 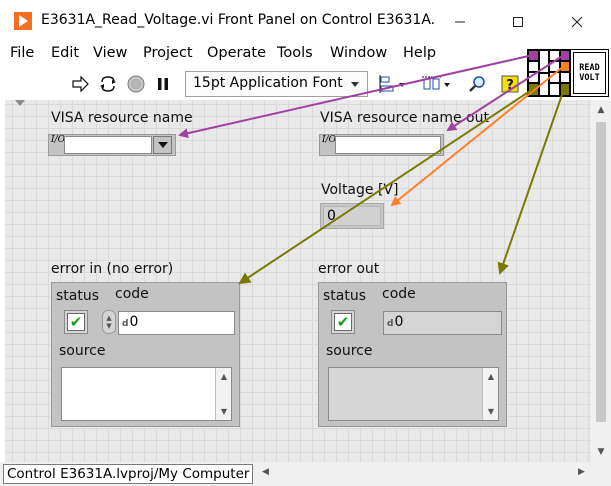 What do you see at coordinates (236, 53) in the screenshot?
I see `menu-operate: Operate` at bounding box center [236, 53].